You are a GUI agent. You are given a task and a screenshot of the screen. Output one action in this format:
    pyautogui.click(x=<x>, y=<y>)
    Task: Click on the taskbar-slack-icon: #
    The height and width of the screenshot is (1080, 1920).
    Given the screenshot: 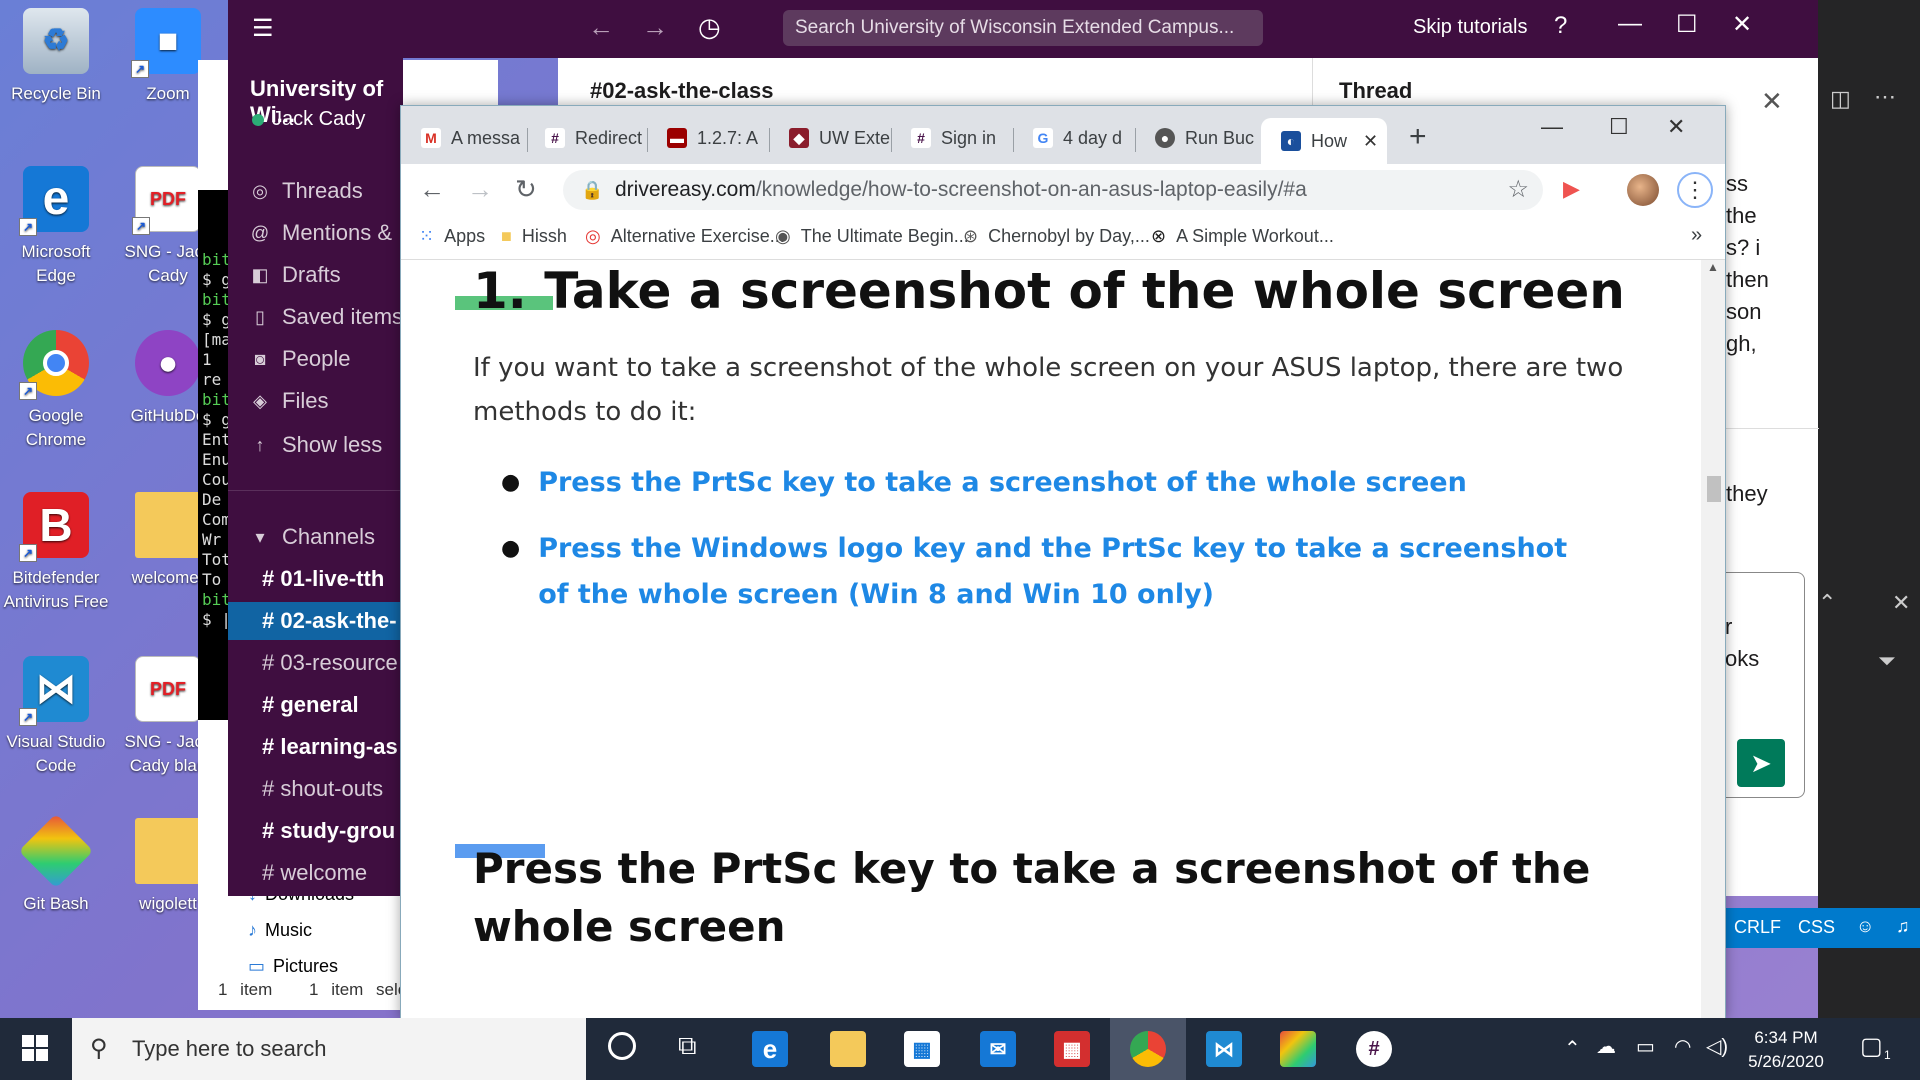 What is the action you would take?
    pyautogui.click(x=1374, y=1049)
    